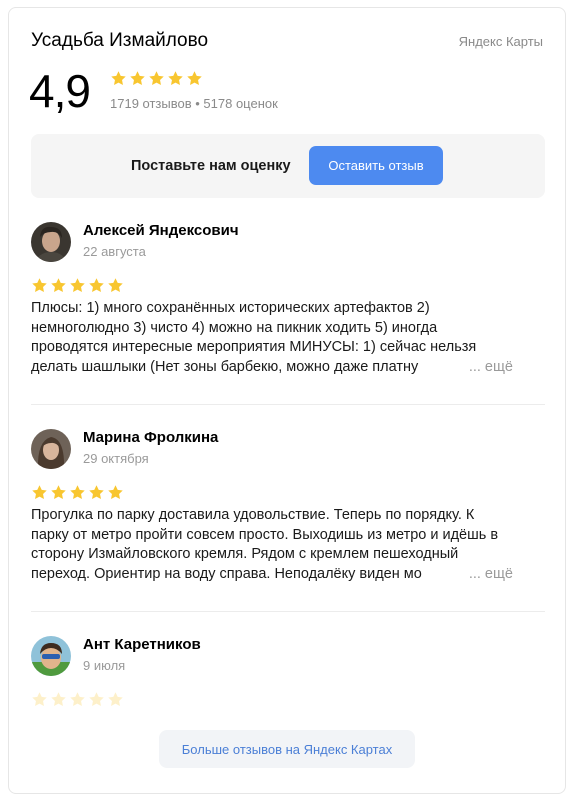 This screenshot has width=578, height=800. I want to click on review-date: 9 июля, so click(104, 665).